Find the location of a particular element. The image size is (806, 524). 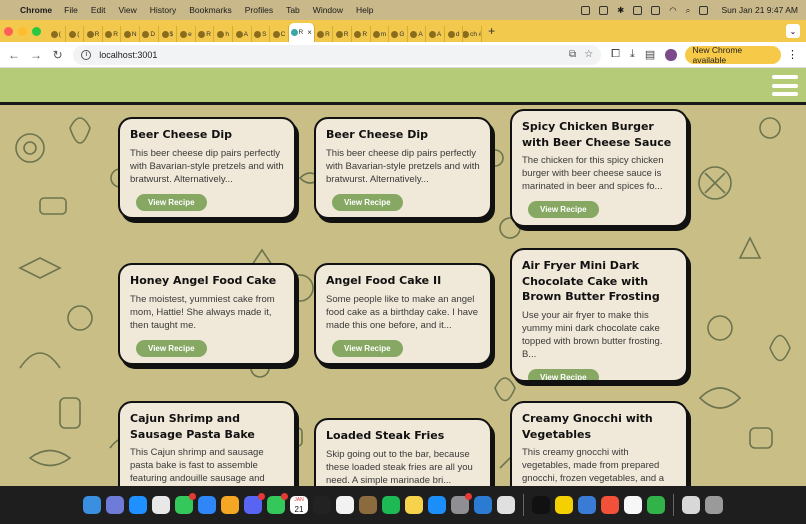

tab: h is located at coordinates (223, 34).